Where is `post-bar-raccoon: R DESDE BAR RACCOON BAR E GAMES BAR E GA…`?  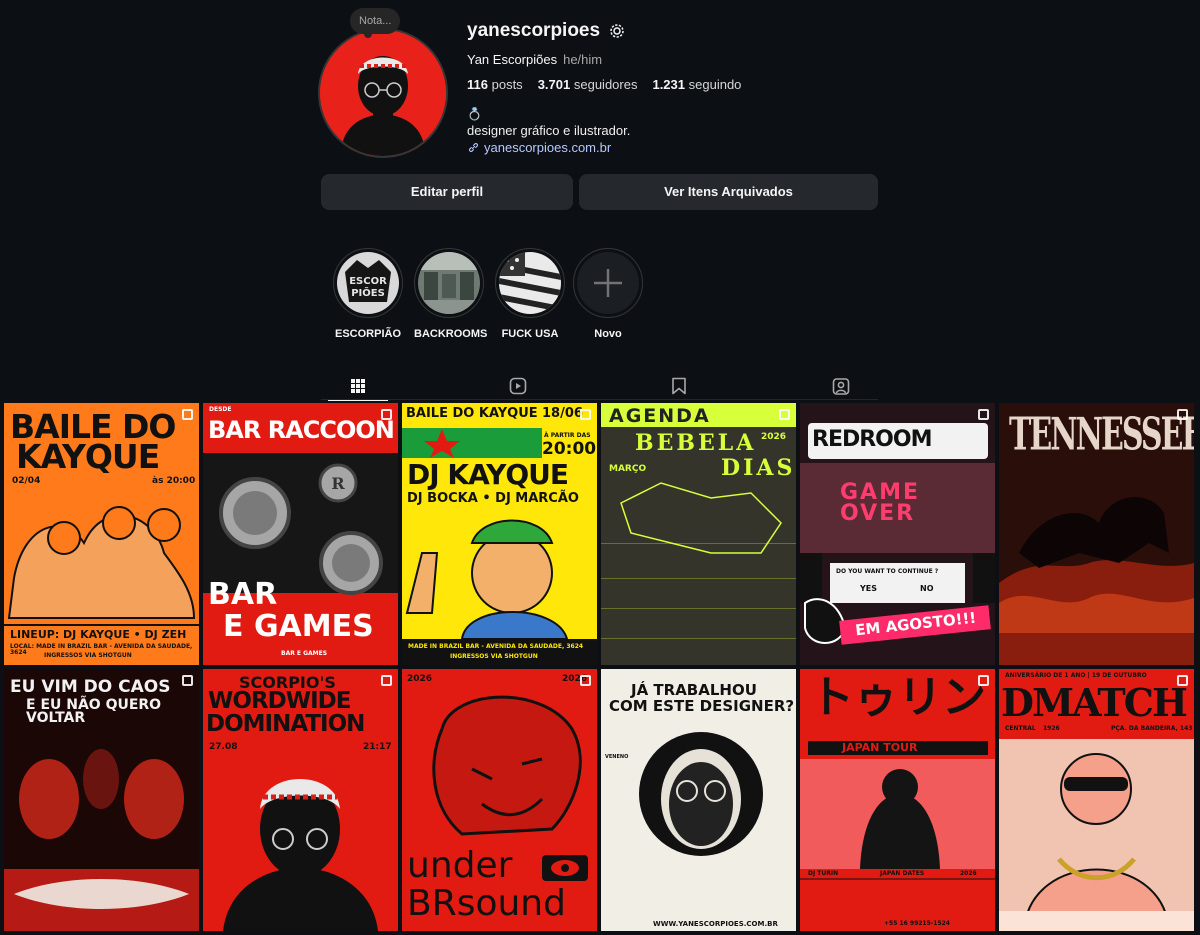 post-bar-raccoon: R DESDE BAR RACCOON BAR E GAMES BAR E GA… is located at coordinates (300, 534).